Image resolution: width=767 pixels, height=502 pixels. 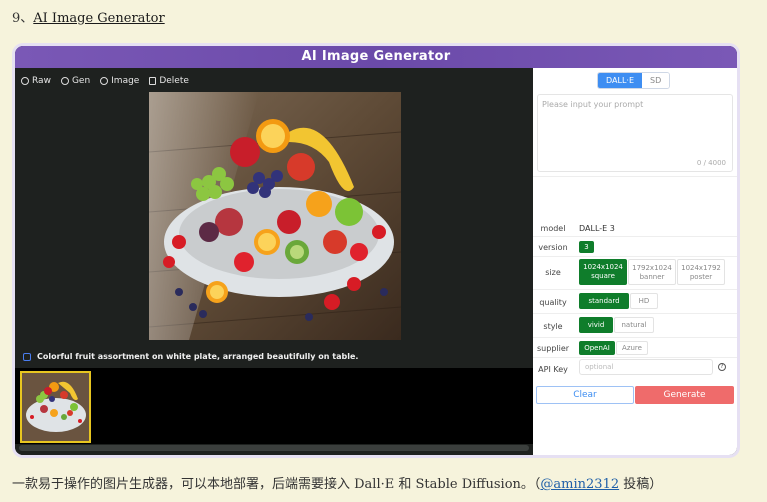 I want to click on raw-button: Raw, so click(x=36, y=81).